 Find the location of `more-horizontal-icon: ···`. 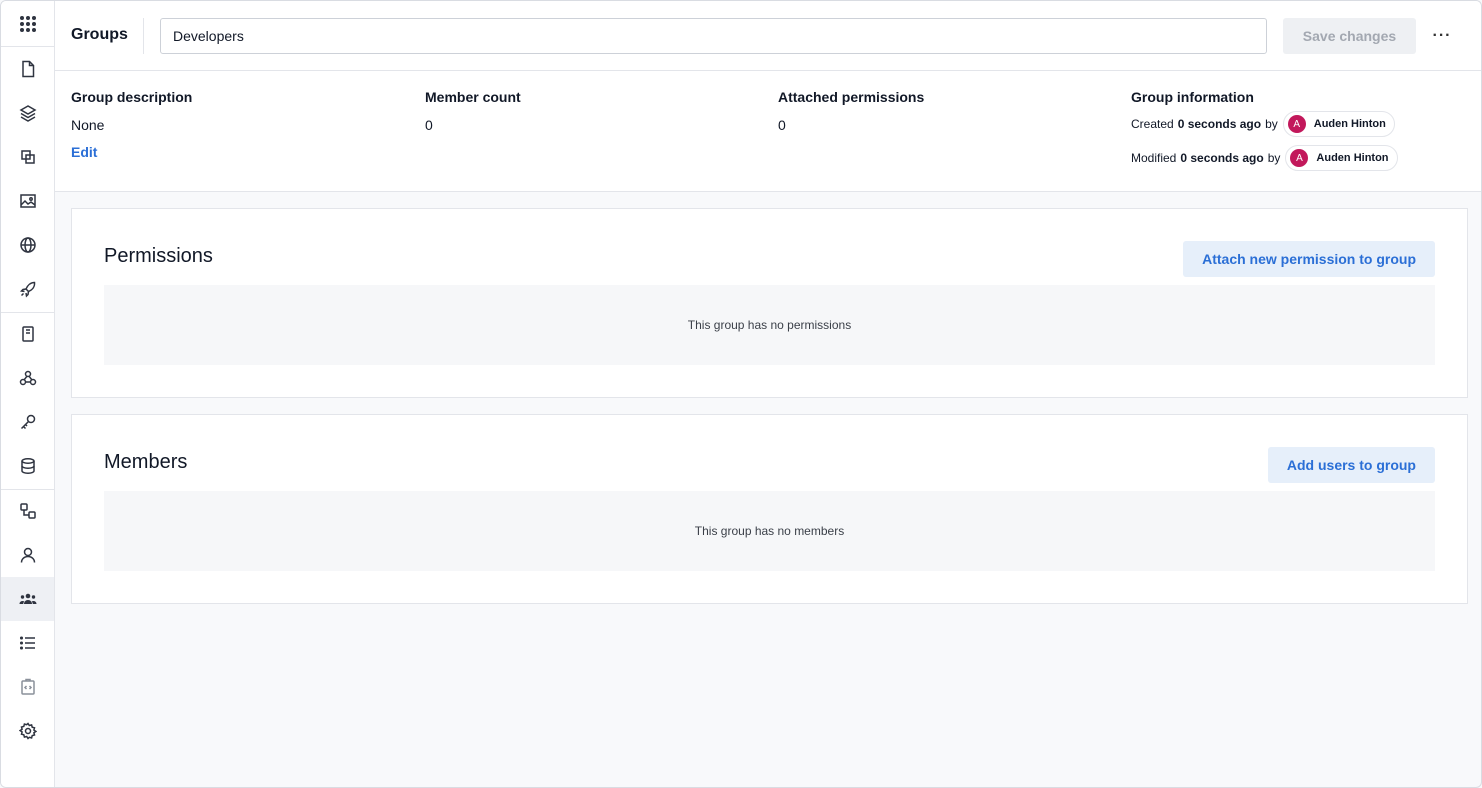

more-horizontal-icon: ··· is located at coordinates (1442, 35).